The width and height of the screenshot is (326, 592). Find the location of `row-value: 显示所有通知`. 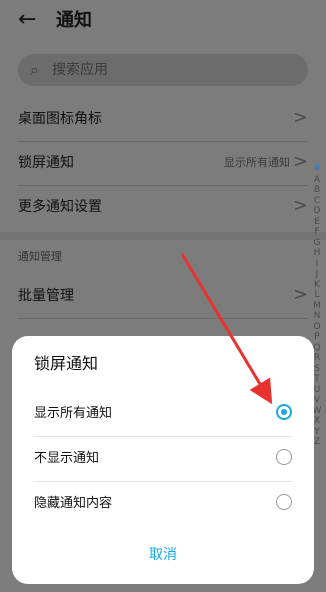

row-value: 显示所有通知 is located at coordinates (257, 162).